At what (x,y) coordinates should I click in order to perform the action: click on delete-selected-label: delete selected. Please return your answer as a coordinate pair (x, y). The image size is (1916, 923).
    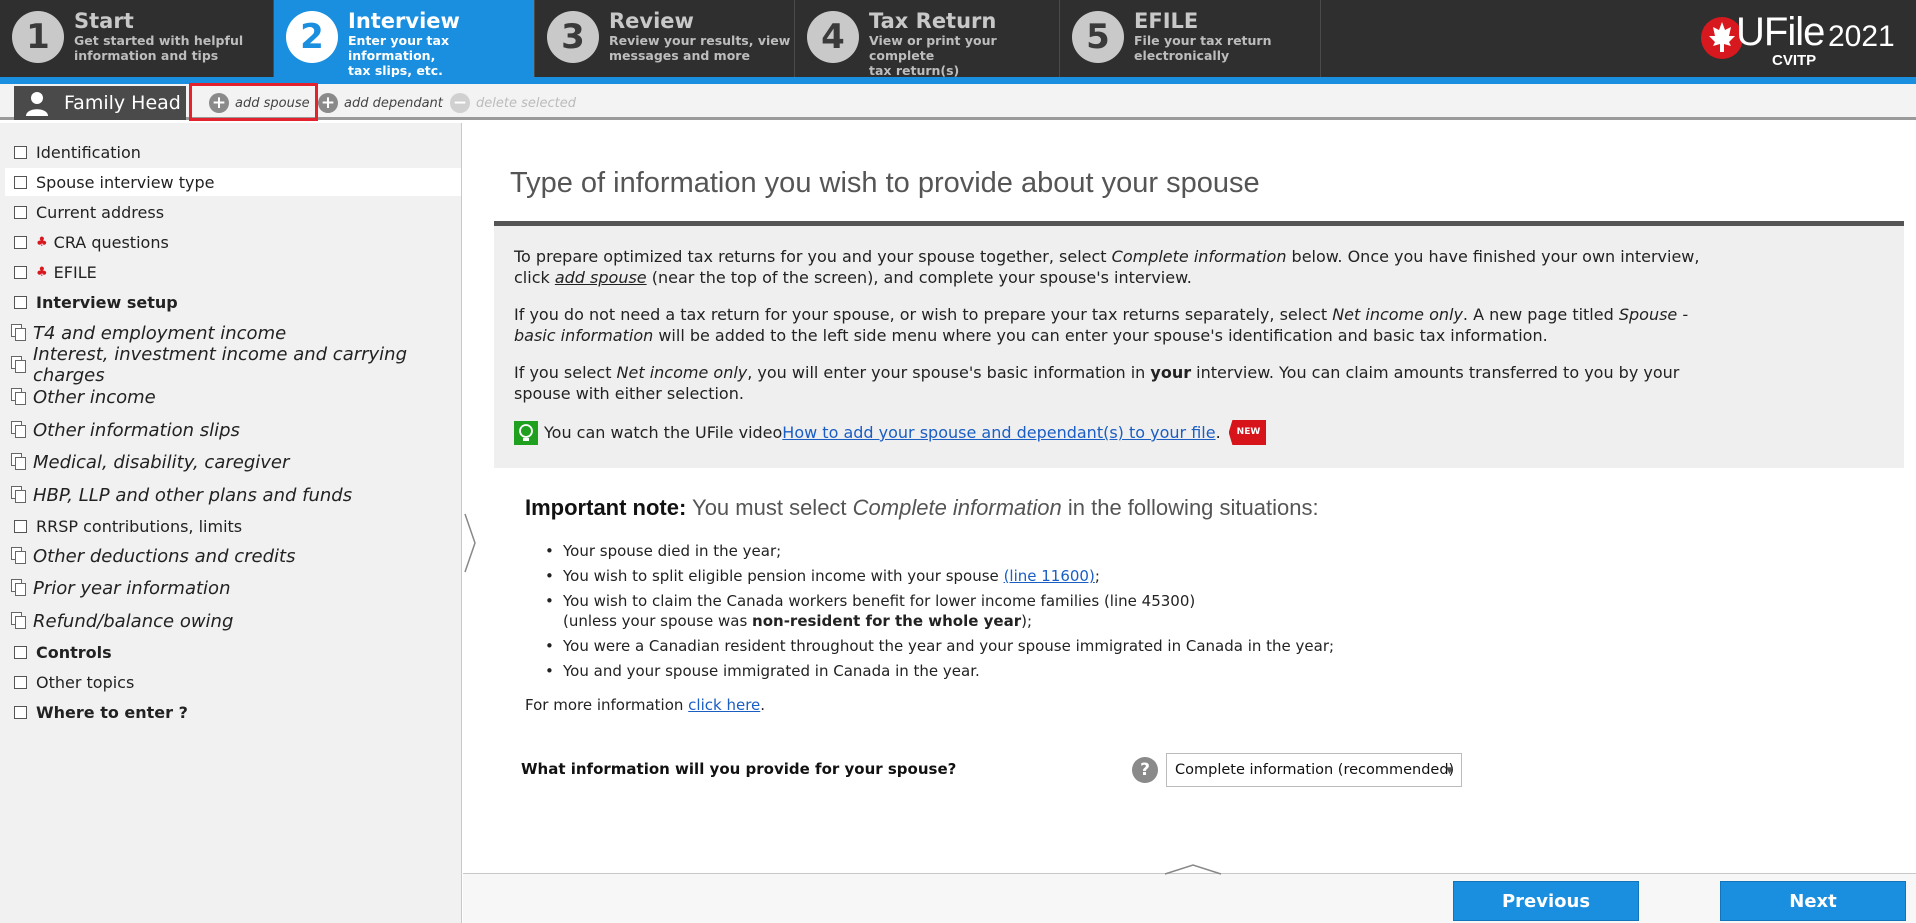
    Looking at the image, I should click on (526, 103).